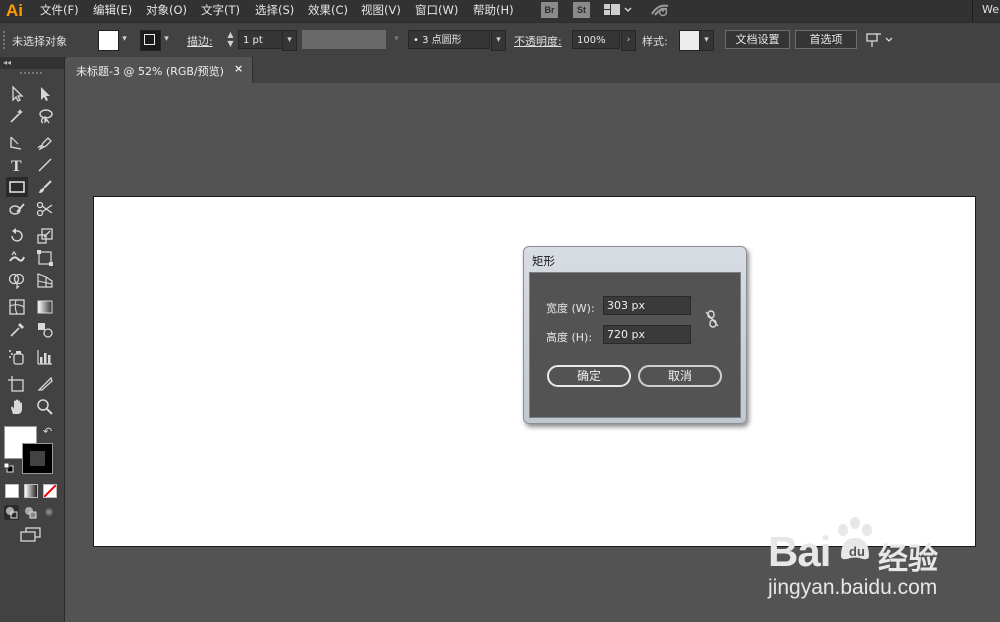 The width and height of the screenshot is (1000, 622). I want to click on stroke-color-inner, so click(37, 458).